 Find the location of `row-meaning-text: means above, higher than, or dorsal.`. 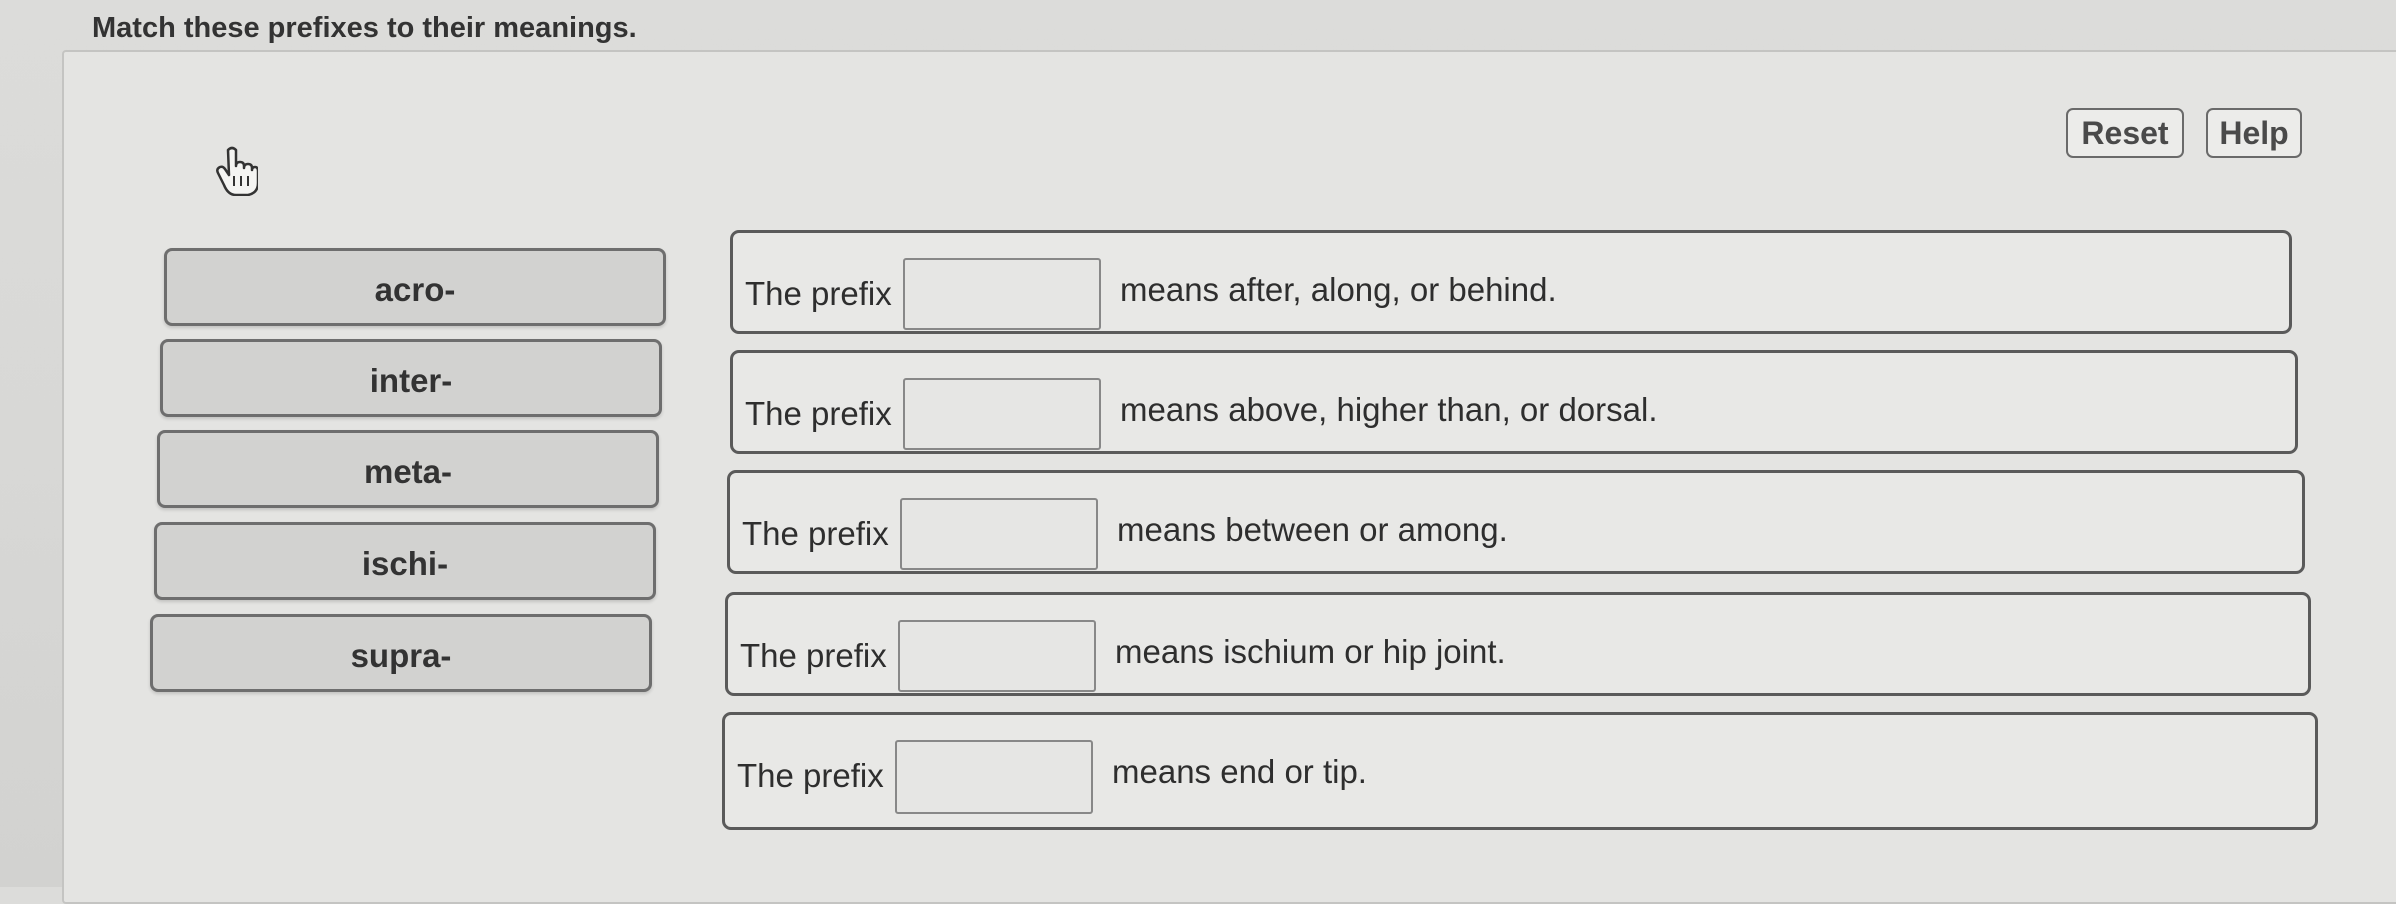

row-meaning-text: means above, higher than, or dorsal. is located at coordinates (1389, 409).